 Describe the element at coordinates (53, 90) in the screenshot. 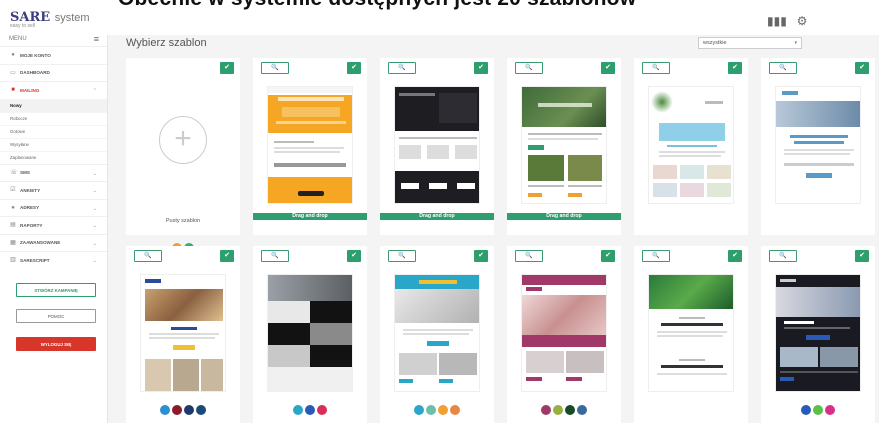

I see `sidebar-item-mailing: ■ MAILING ⌃` at that location.